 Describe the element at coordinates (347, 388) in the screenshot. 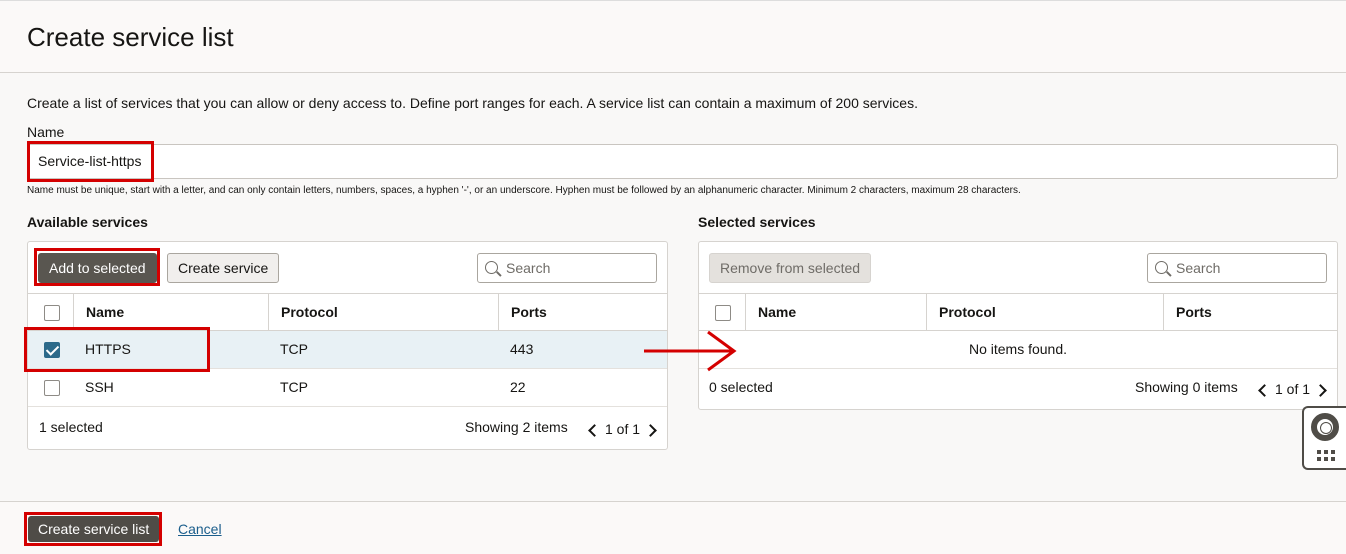

I see `table-row: SSH TCP 22` at that location.